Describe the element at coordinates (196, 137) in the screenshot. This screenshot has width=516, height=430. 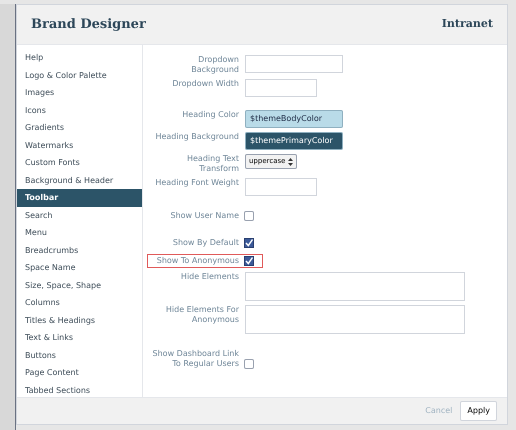
I see `field-label: Heading Background` at that location.